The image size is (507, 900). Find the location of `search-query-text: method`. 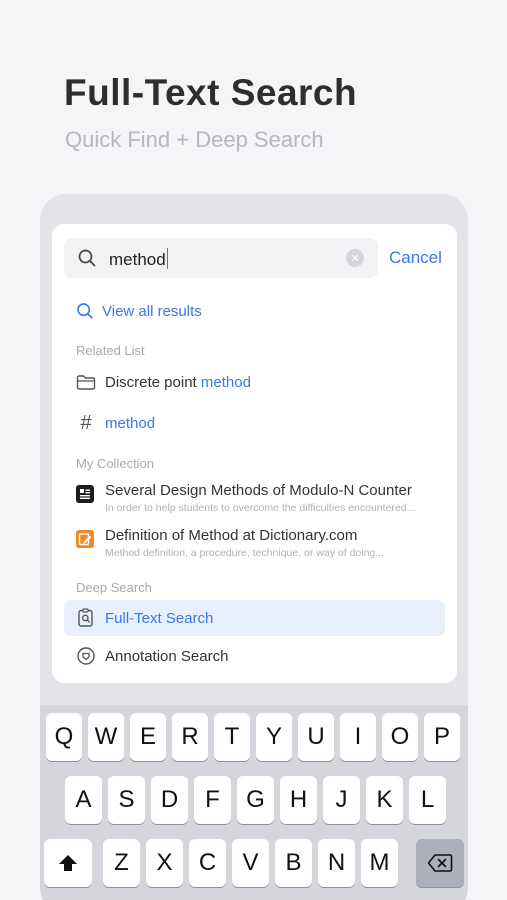

search-query-text: method is located at coordinates (139, 259).